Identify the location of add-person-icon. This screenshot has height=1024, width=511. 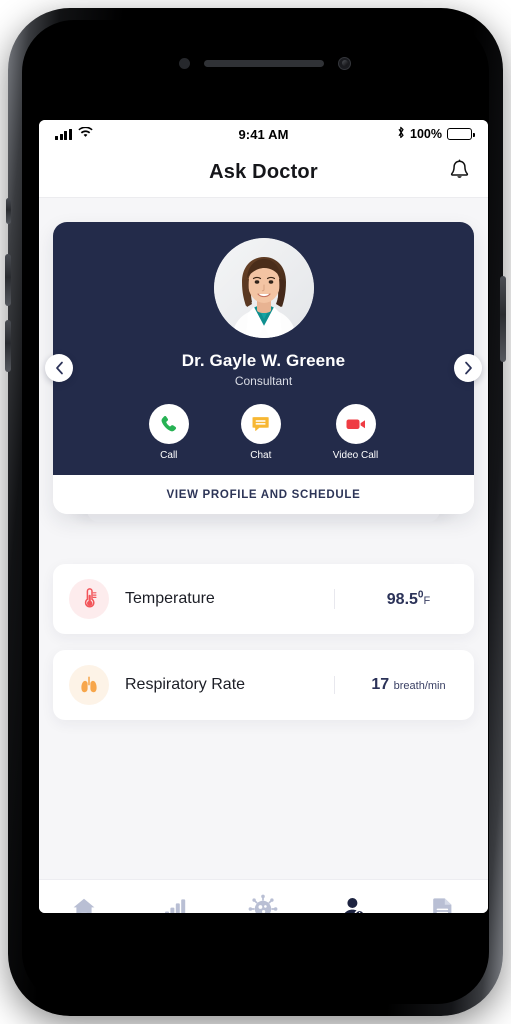
(355, 905).